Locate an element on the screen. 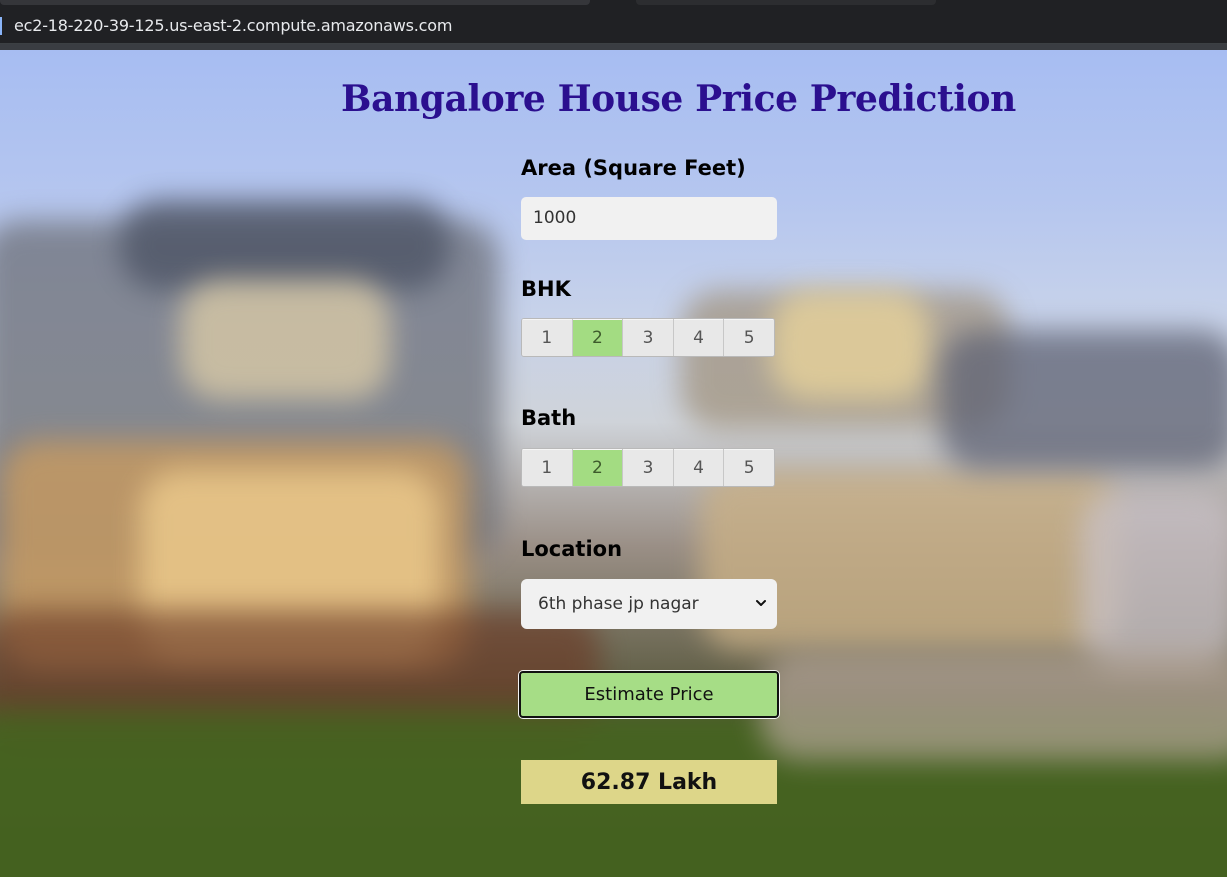 Image resolution: width=1227 pixels, height=877 pixels. location-select: 6th phase jp nagar is located at coordinates (649, 604).